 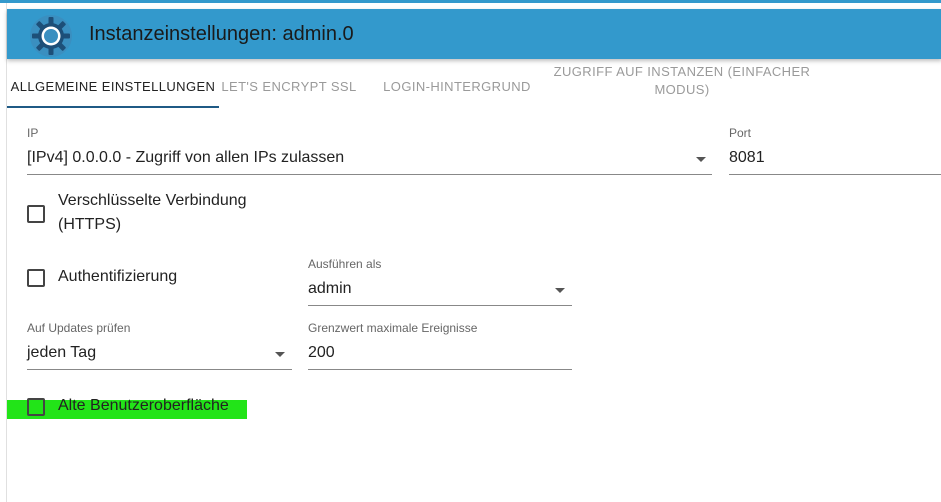 What do you see at coordinates (682, 81) in the screenshot?
I see `tab-instance-access: ZUGRIFF AUF INSTANZEN (EINFACHER MODUS)` at bounding box center [682, 81].